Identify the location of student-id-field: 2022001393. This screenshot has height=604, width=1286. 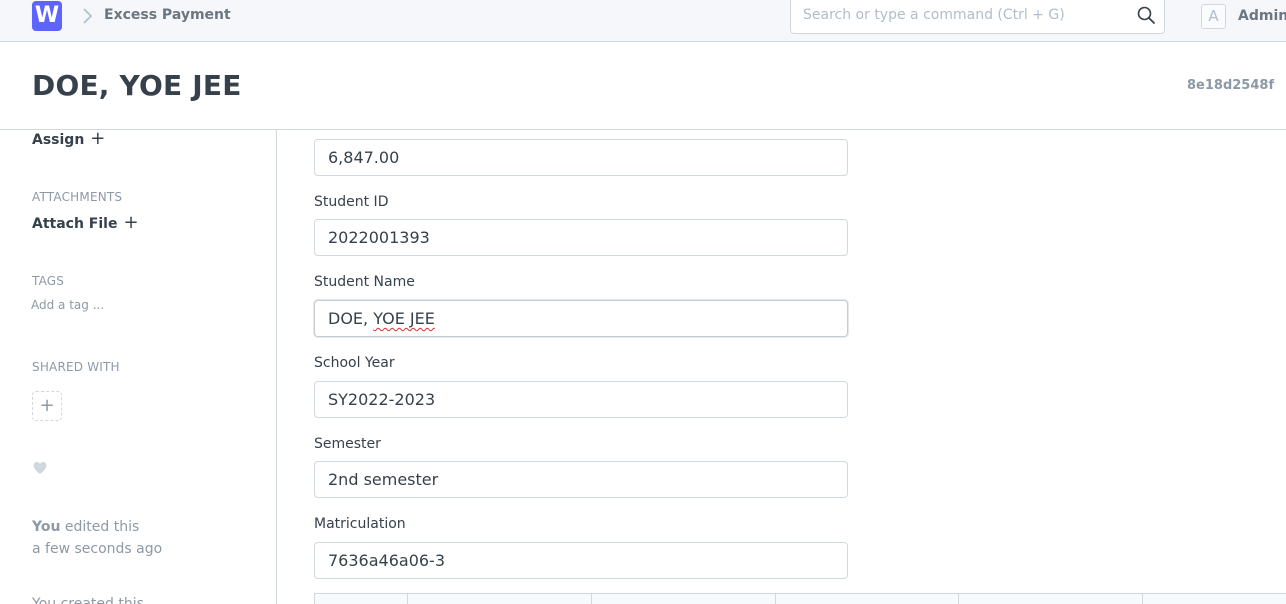
(581, 237).